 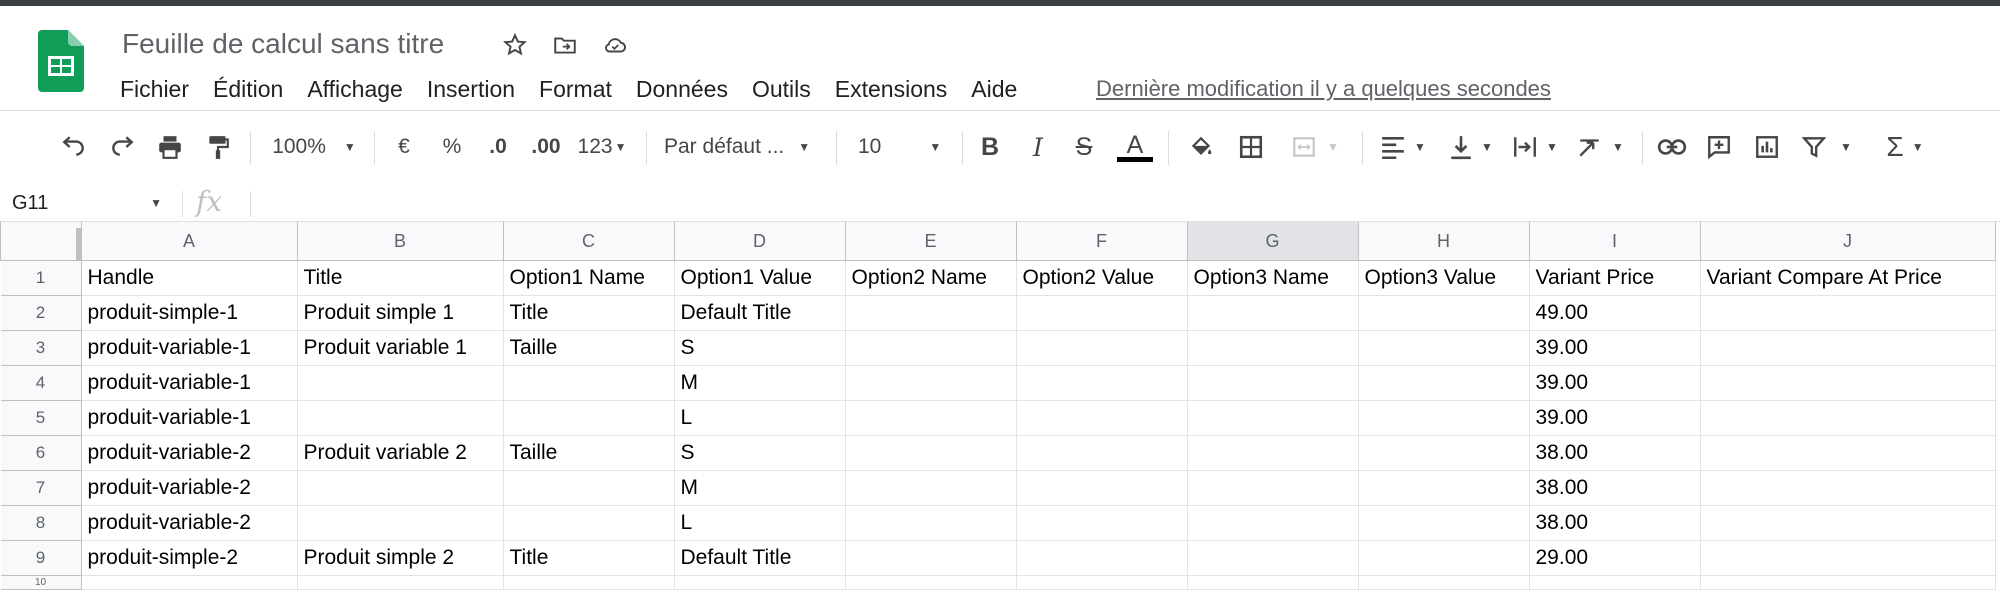 What do you see at coordinates (615, 45) in the screenshot?
I see `cloud-saved-icon` at bounding box center [615, 45].